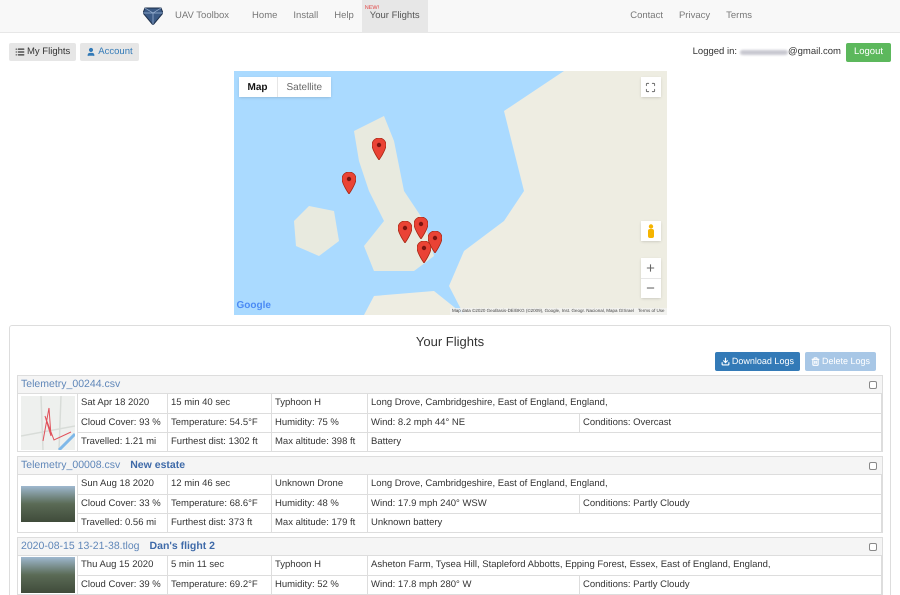  Describe the element at coordinates (123, 484) in the screenshot. I see `table-cell: Sun Aug 18 2020` at that location.